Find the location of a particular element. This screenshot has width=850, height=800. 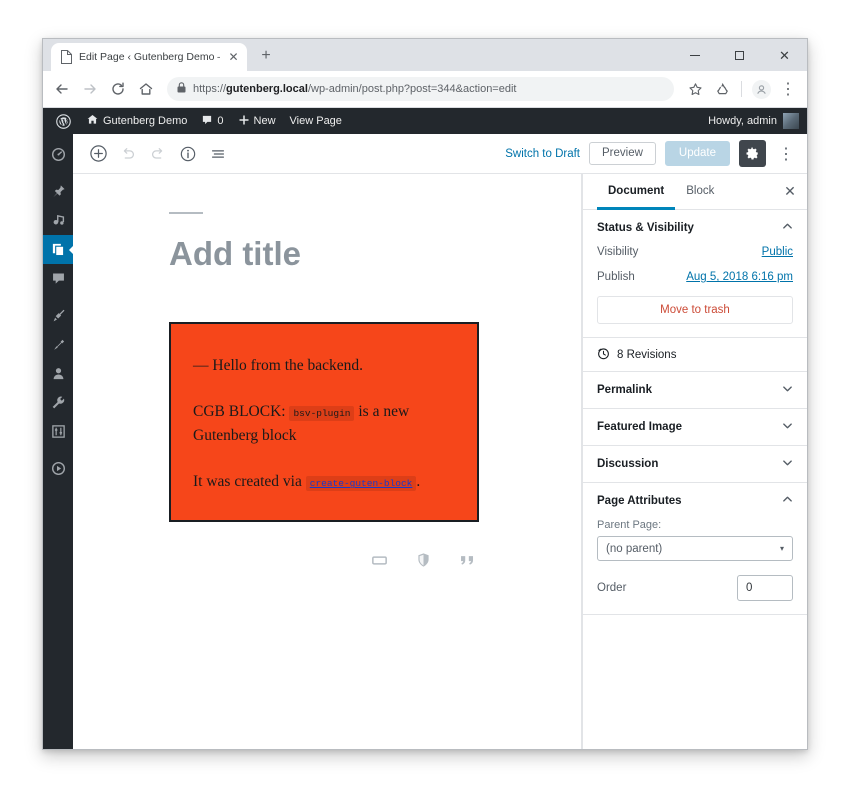

tab-block: Block is located at coordinates (700, 192).